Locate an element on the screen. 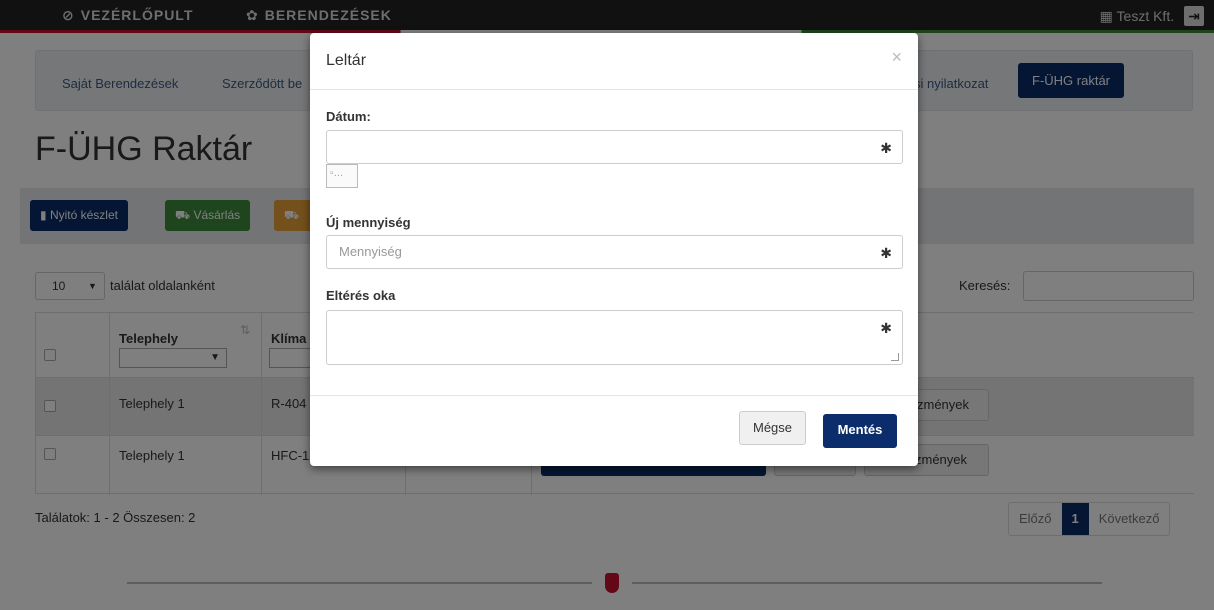 The image size is (1214, 610). reason-textarea: ✱ is located at coordinates (614, 337).